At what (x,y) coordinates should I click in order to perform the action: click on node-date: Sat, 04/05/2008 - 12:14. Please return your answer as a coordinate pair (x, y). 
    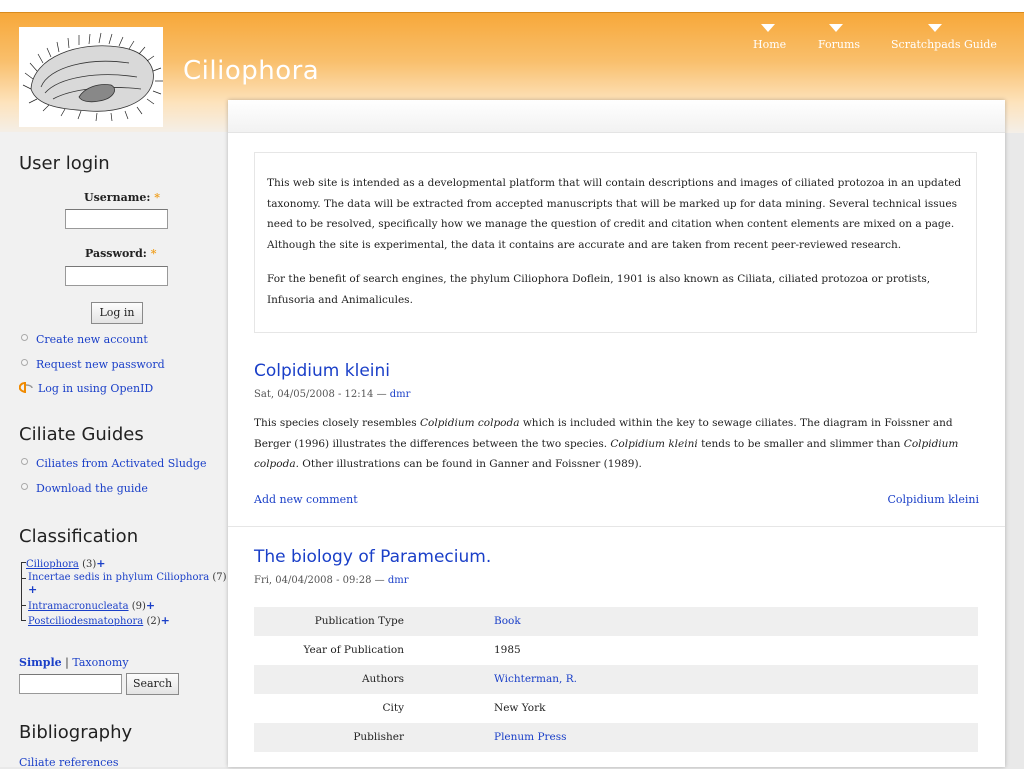
    Looking at the image, I should click on (314, 394).